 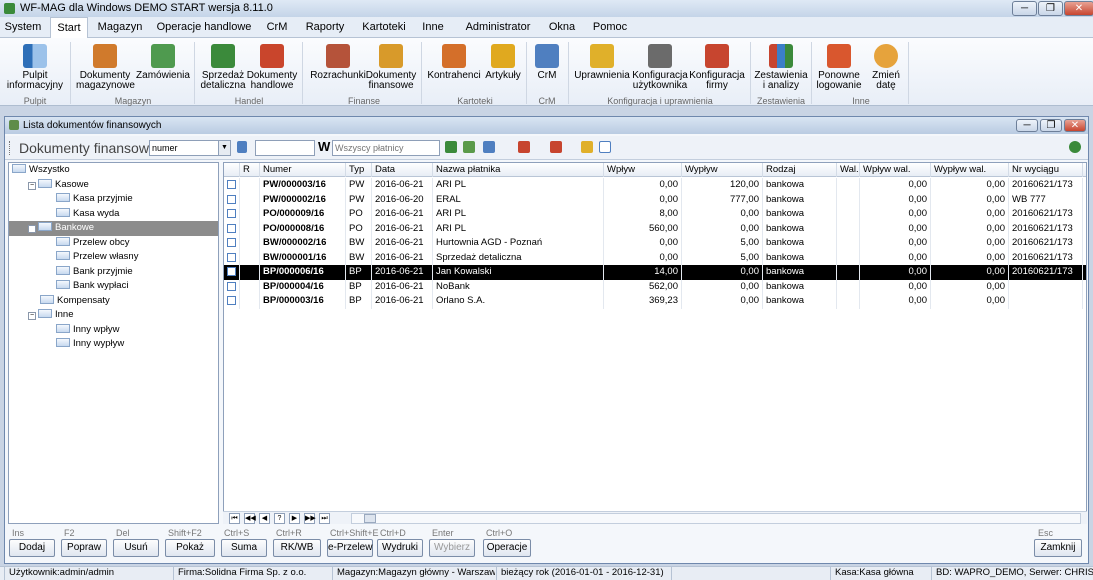 I want to click on tree-item: Bank przyjmie, so click(x=113, y=272).